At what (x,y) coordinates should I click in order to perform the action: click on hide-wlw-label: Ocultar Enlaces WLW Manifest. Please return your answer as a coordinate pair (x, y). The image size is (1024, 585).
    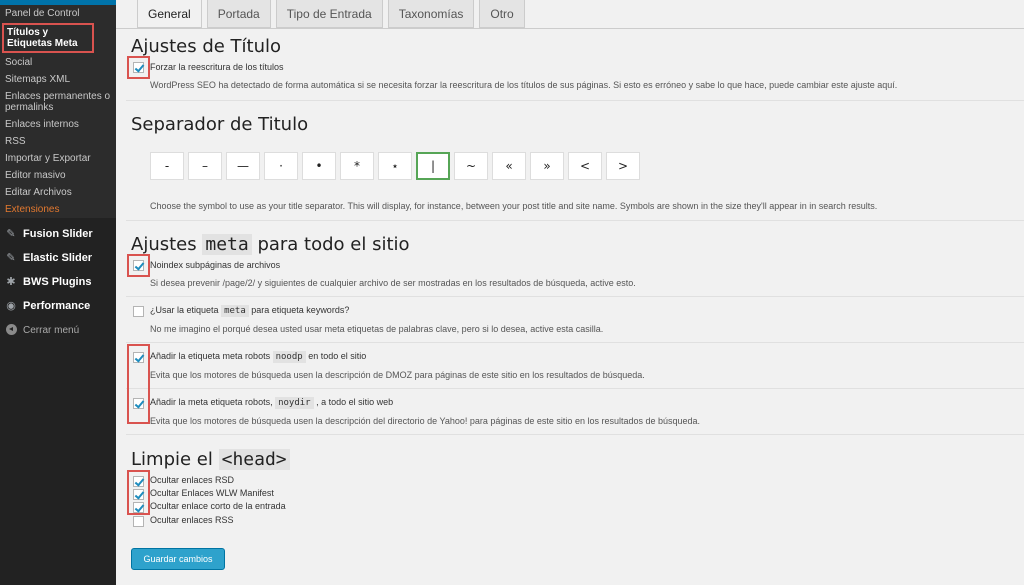
    Looking at the image, I should click on (212, 493).